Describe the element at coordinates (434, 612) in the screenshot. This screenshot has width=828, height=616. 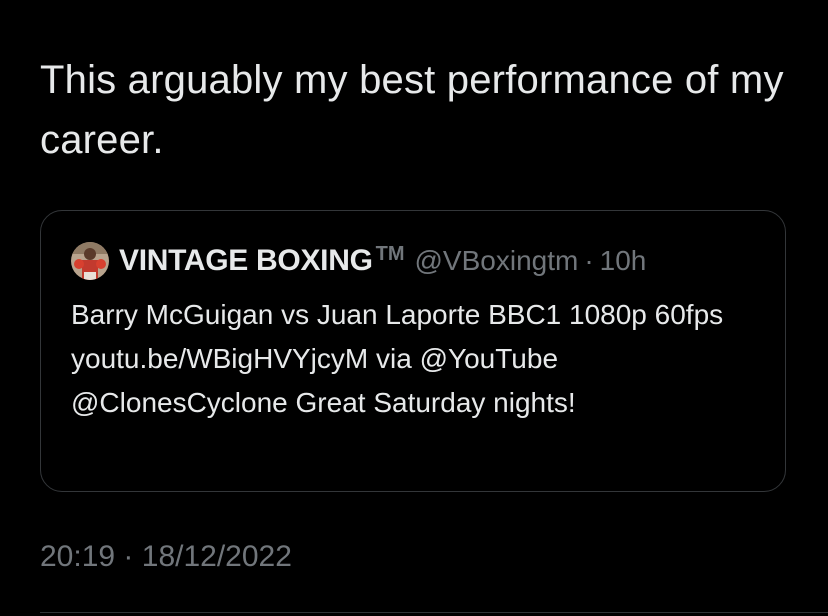
I see `divider` at that location.